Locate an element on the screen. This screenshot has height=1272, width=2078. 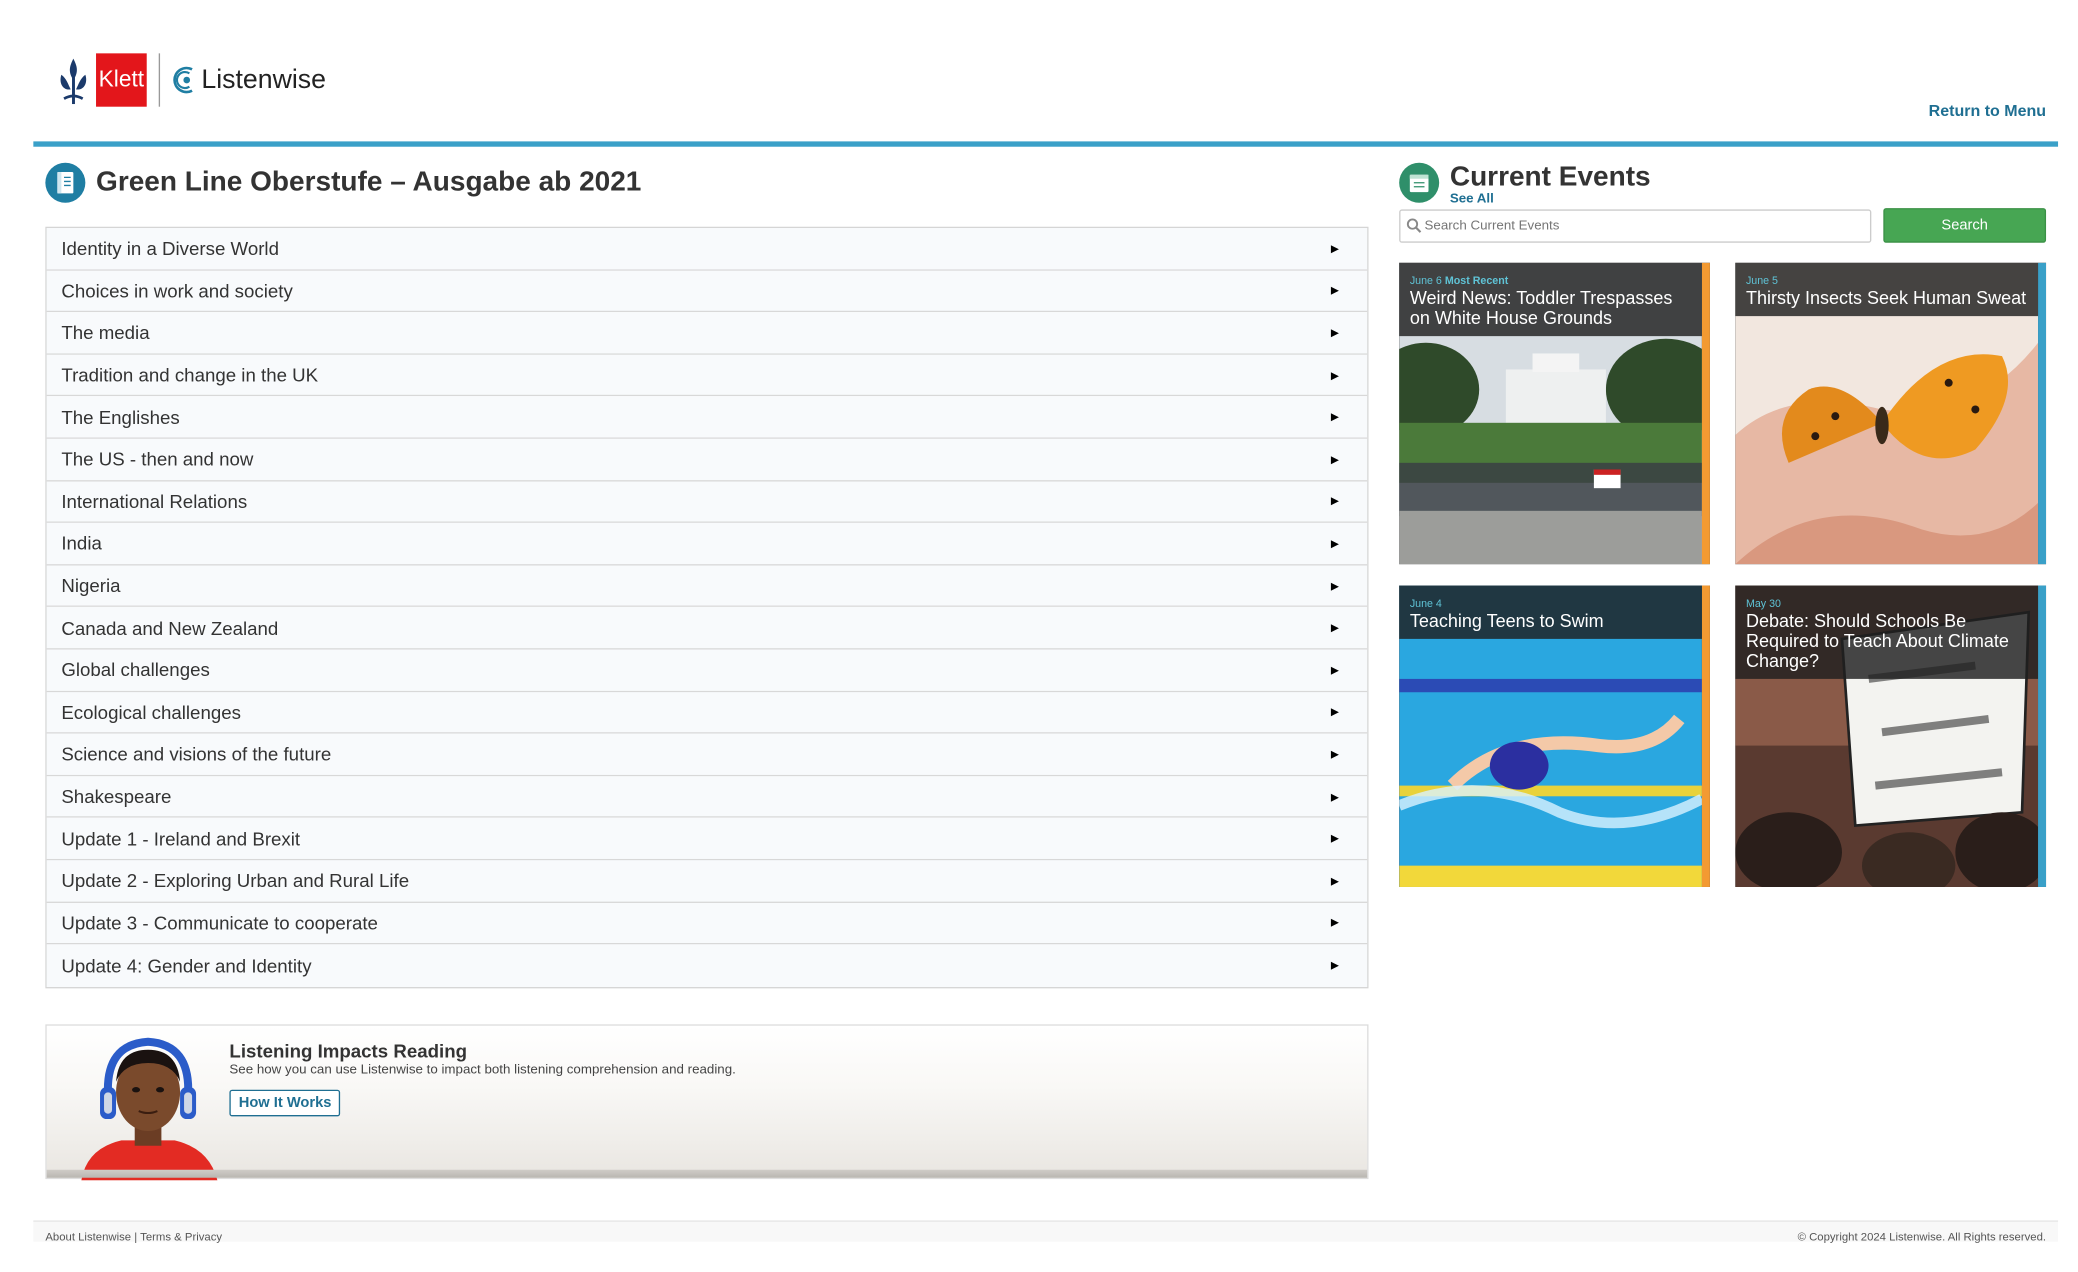
unit-row: Choices in work and society ▶ is located at coordinates (707, 291).